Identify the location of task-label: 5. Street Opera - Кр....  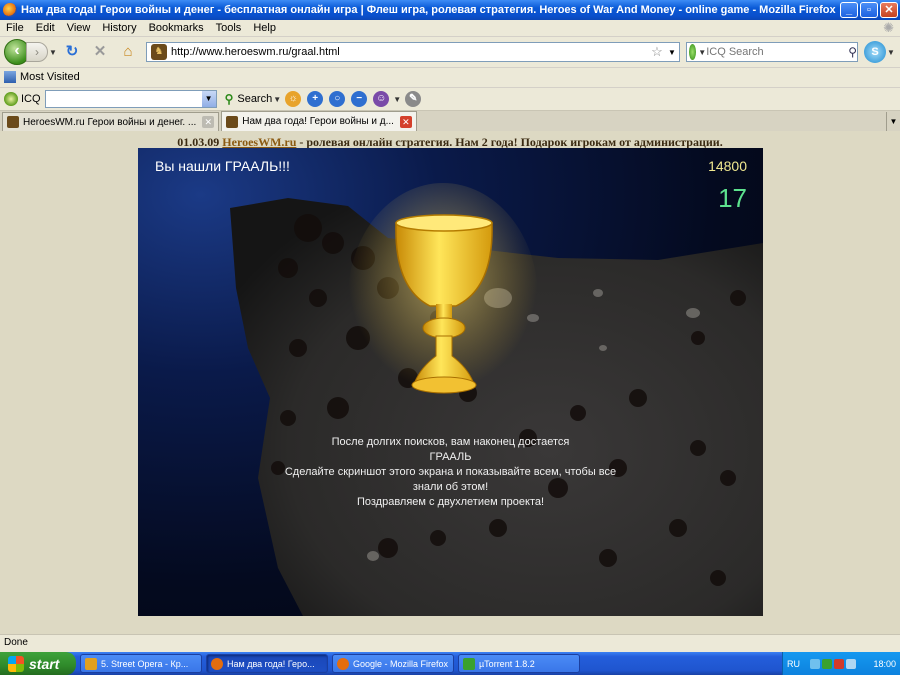
(145, 663).